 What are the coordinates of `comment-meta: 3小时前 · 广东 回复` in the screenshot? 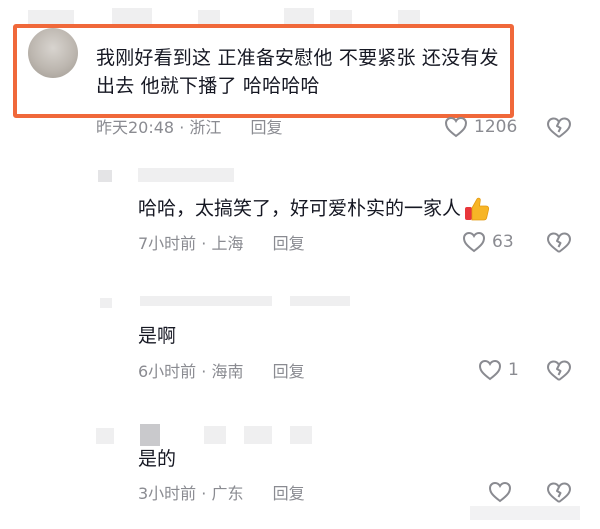 It's located at (221, 493).